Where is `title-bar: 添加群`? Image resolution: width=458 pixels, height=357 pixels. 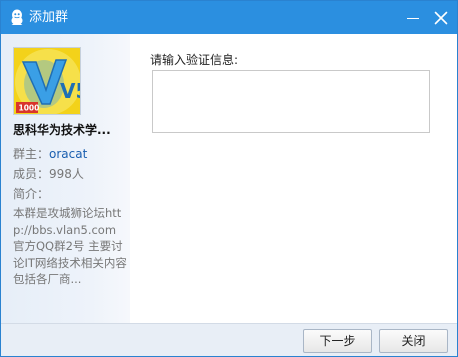 title-bar: 添加群 is located at coordinates (229, 17).